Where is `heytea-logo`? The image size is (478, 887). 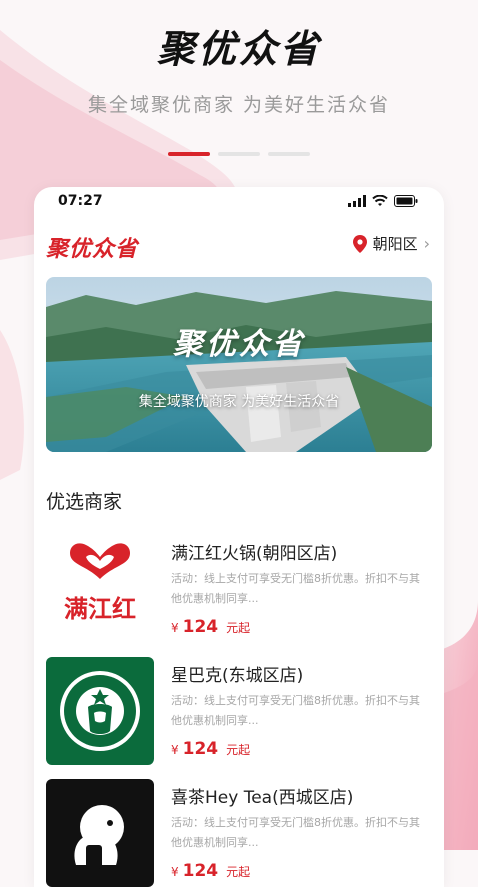
heytea-logo is located at coordinates (99, 837).